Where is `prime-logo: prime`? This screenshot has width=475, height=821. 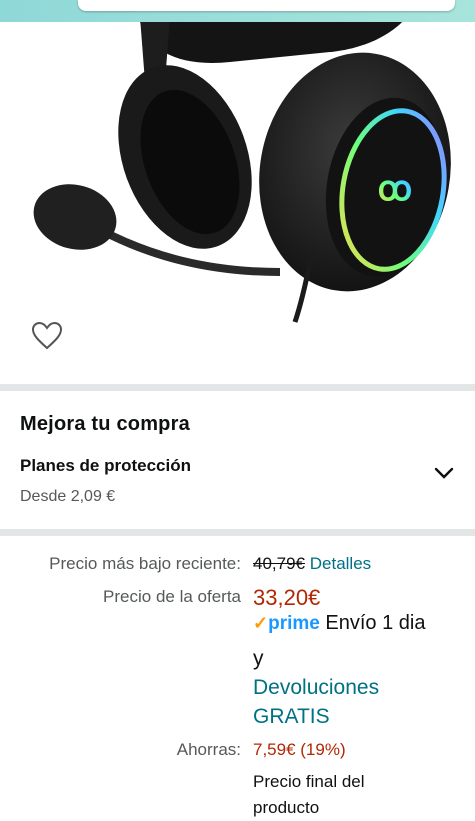 prime-logo: prime is located at coordinates (294, 623).